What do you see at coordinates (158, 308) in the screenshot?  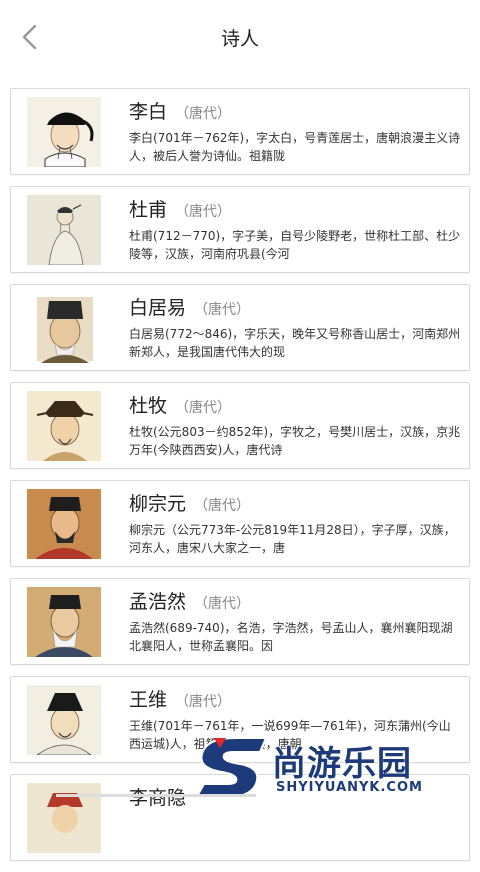 I see `poet-name: 白居易` at bounding box center [158, 308].